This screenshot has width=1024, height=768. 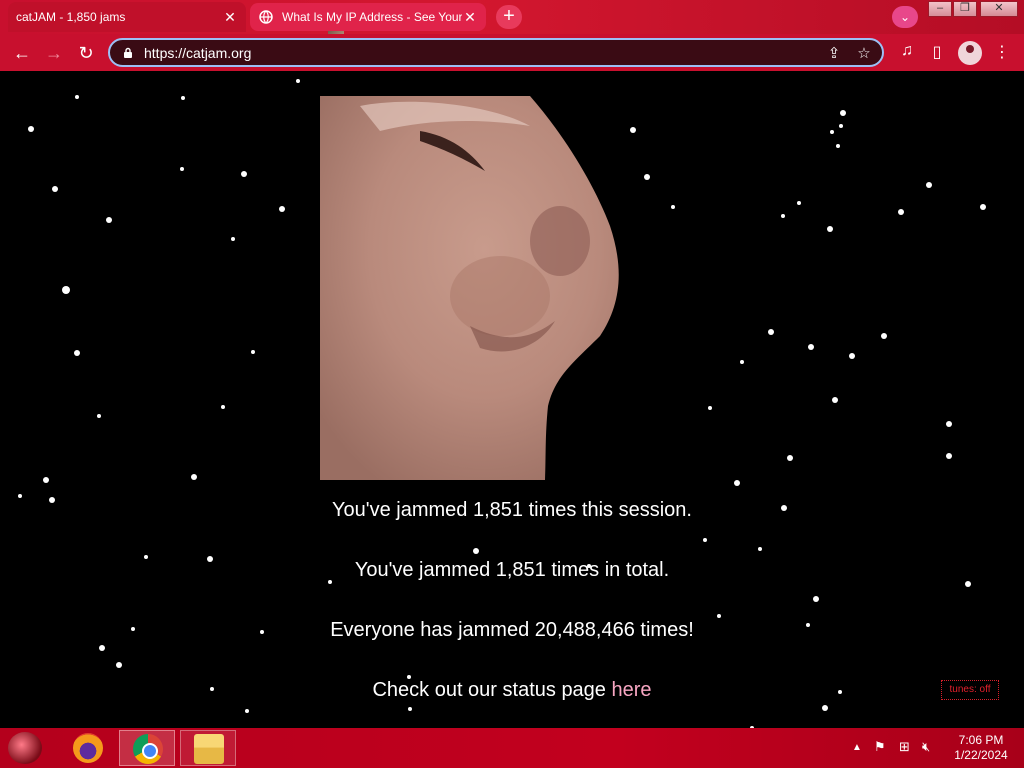 I want to click on session-jams-text: You've jammed 1,851 times this session., so click(x=512, y=510).